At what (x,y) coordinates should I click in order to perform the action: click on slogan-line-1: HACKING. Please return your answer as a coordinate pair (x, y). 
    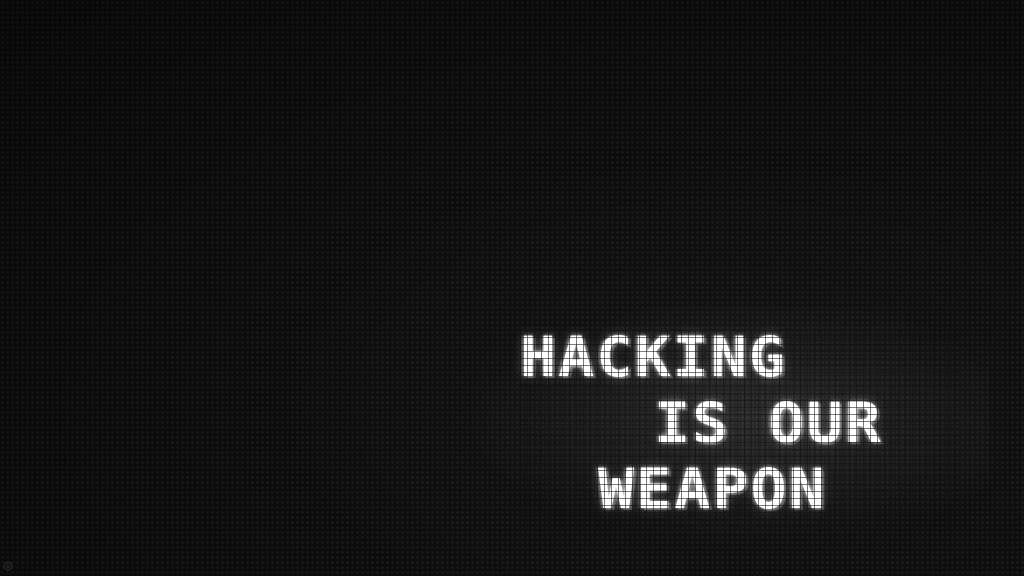
    Looking at the image, I should click on (653, 357).